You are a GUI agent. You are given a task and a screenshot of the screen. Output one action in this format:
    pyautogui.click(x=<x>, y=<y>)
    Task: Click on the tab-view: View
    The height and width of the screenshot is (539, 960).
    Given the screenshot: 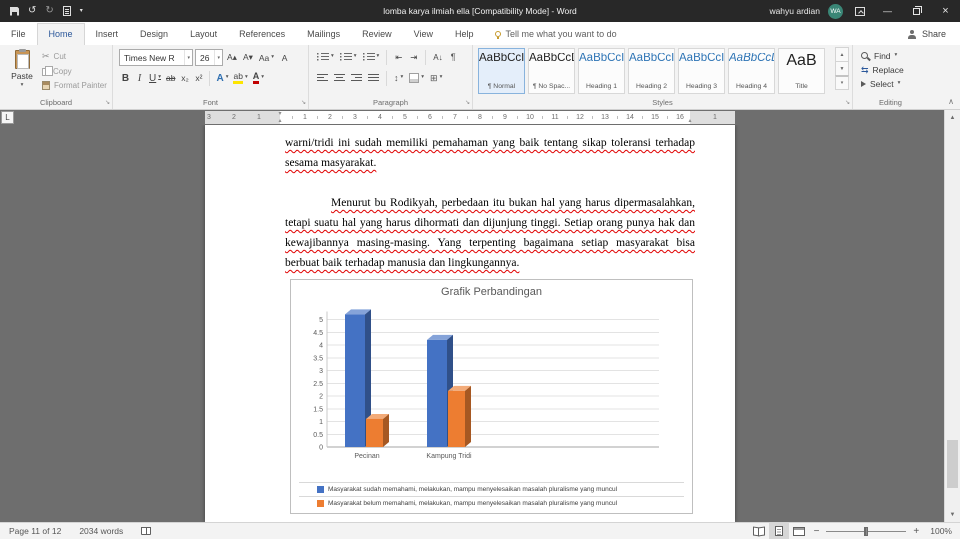 What is the action you would take?
    pyautogui.click(x=423, y=34)
    